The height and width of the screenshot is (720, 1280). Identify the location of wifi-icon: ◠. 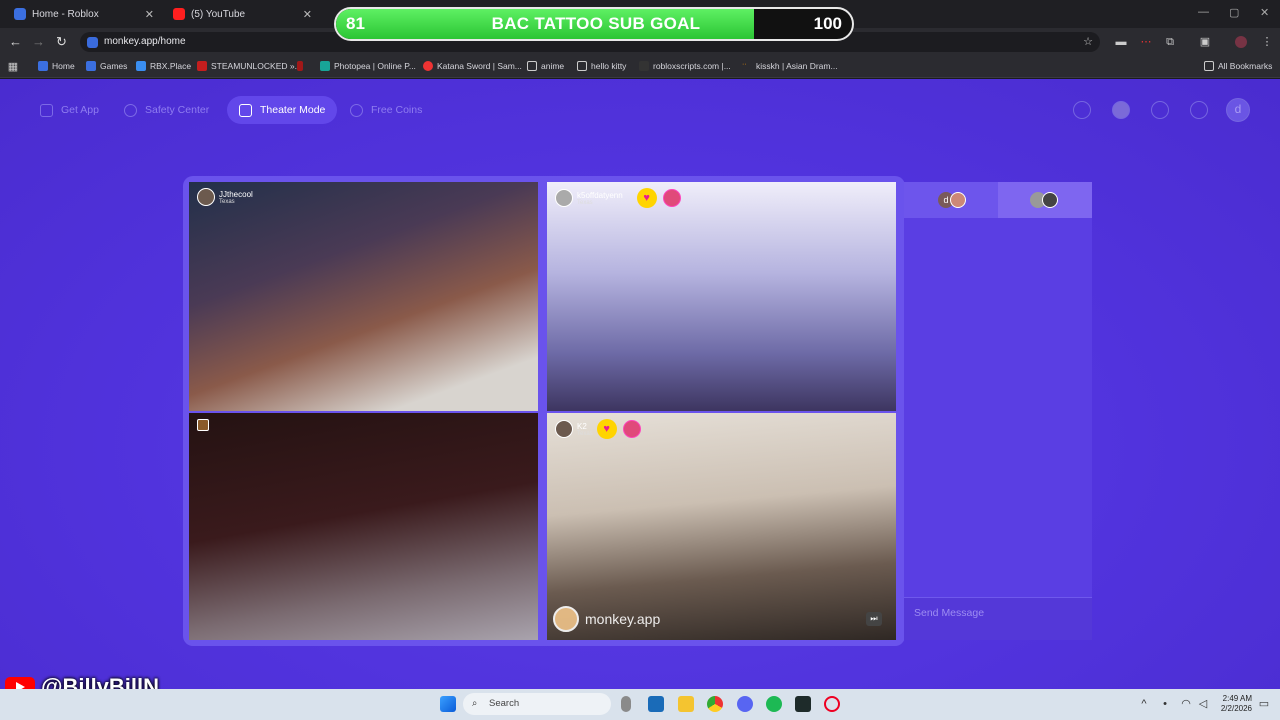
(1186, 704).